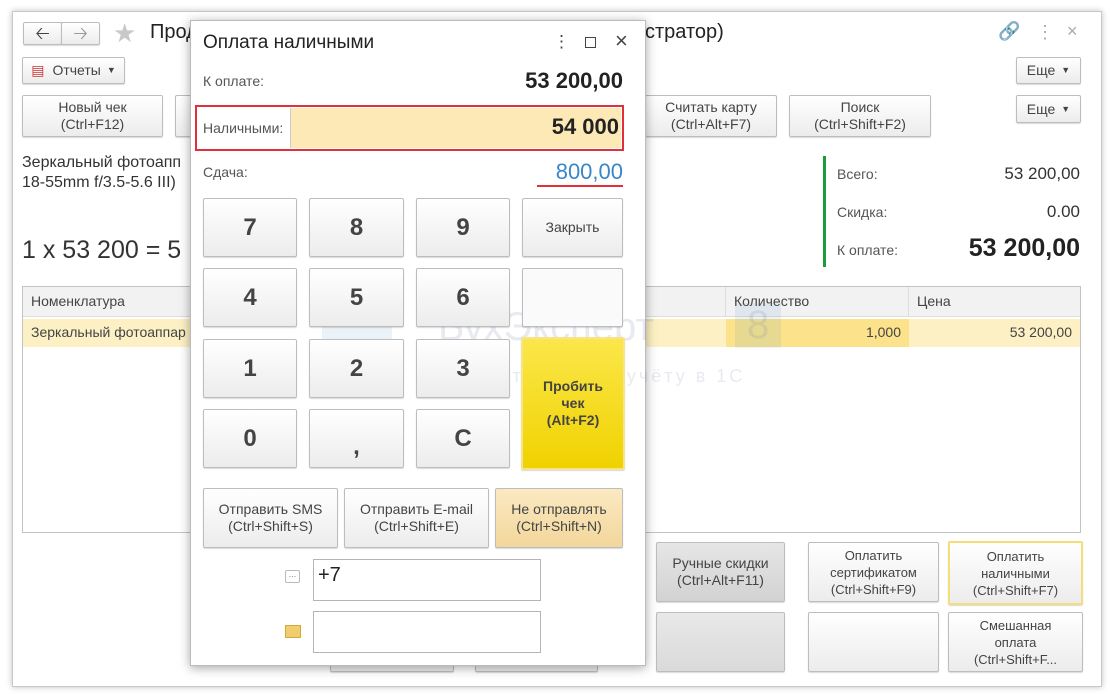  I want to click on reports-button: ▤ Отчеты ▼, so click(73, 70).